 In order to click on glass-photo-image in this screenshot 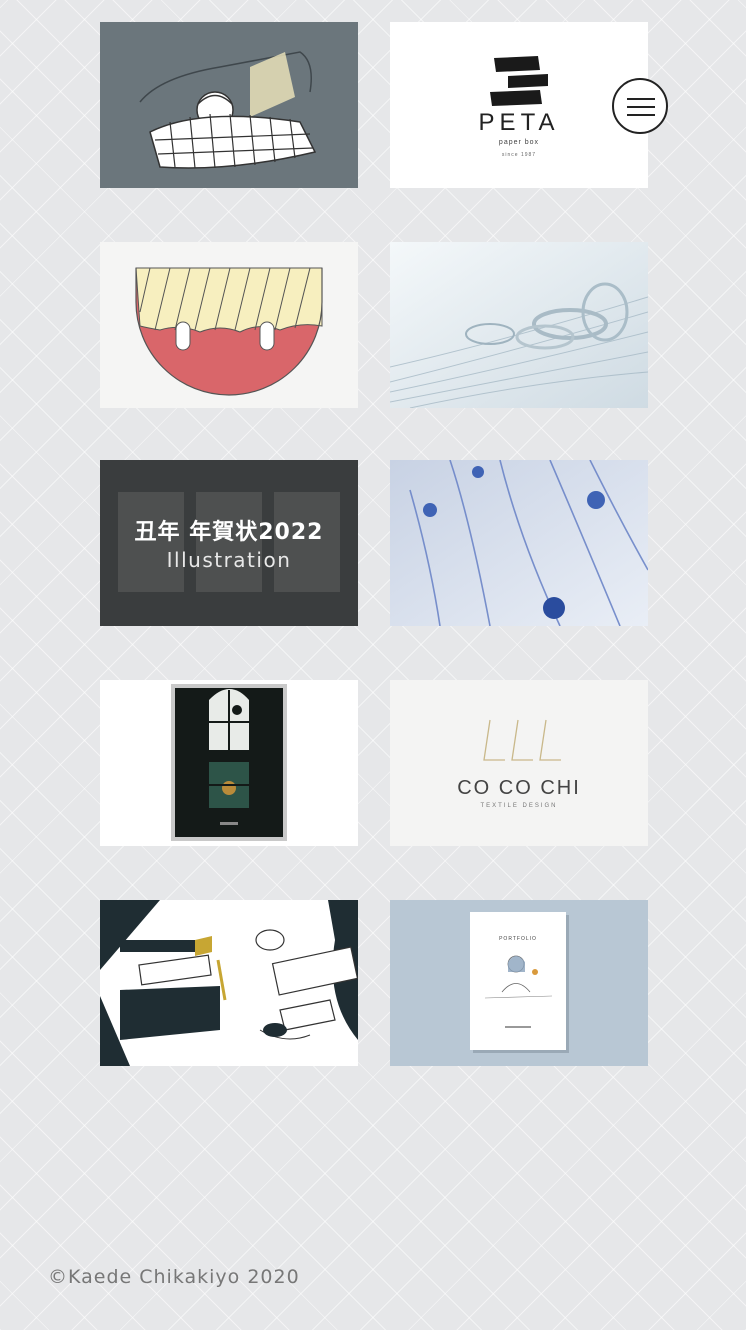, I will do `click(519, 325)`.